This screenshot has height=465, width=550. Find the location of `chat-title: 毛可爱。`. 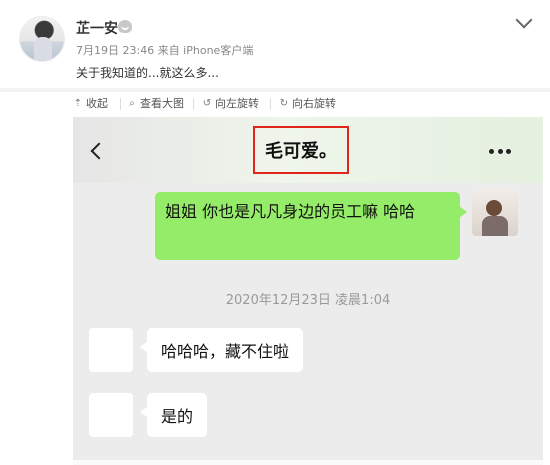

chat-title: 毛可爱。 is located at coordinates (301, 151).